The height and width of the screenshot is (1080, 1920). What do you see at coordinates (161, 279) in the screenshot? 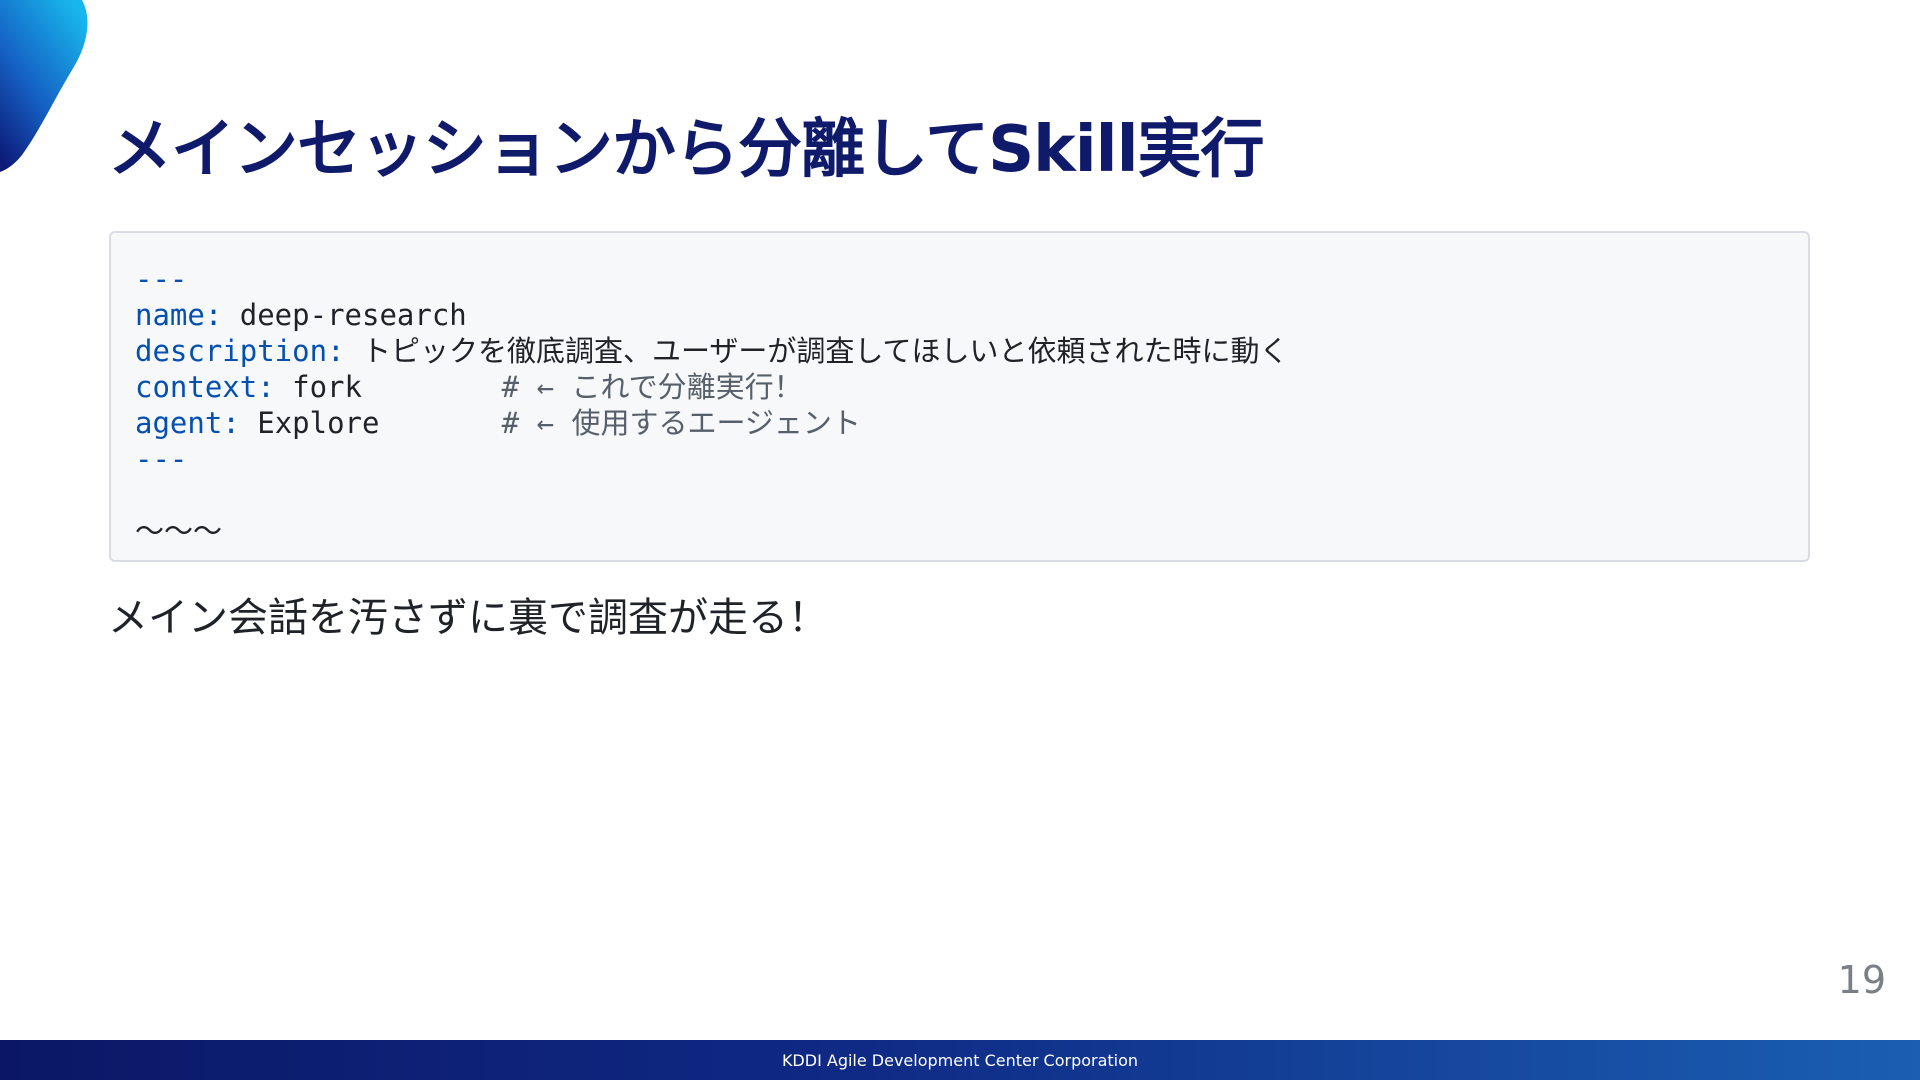
I see `code-line-frontmatter-start: ---` at bounding box center [161, 279].